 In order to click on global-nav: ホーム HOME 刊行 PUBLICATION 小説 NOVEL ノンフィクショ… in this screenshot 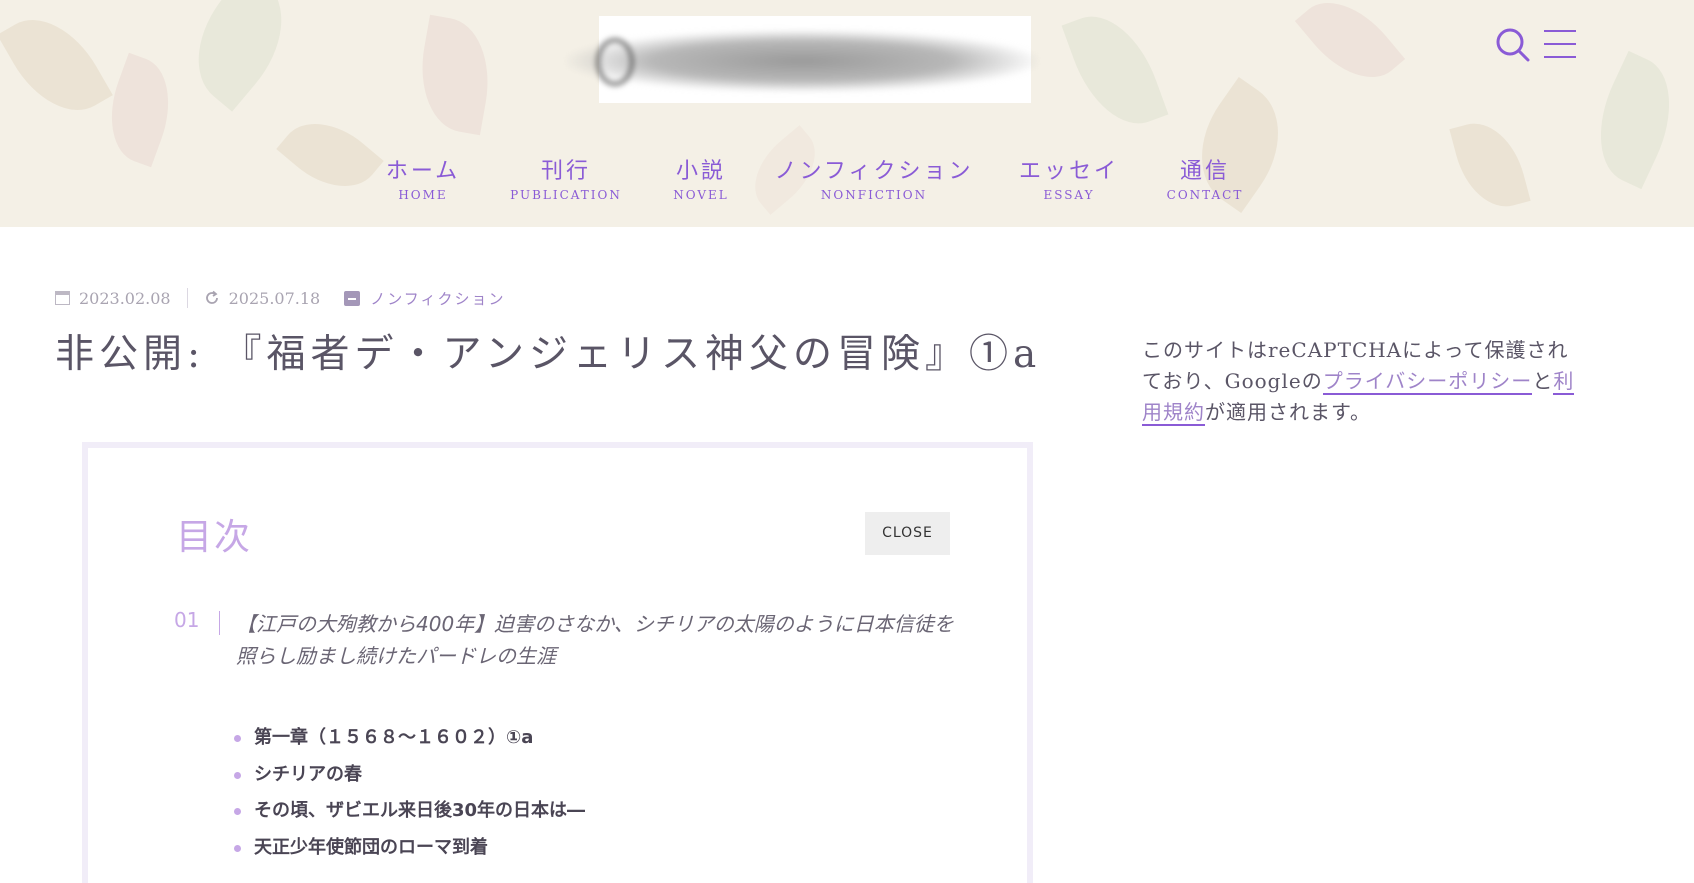, I will do `click(847, 187)`.